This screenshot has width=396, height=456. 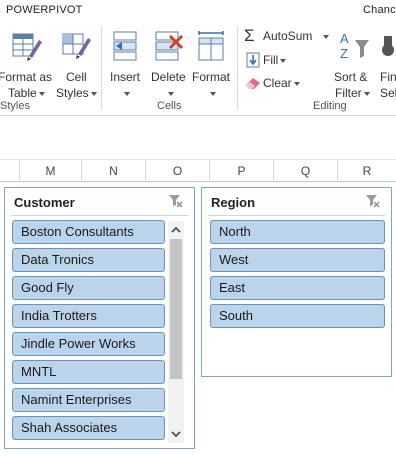 What do you see at coordinates (27, 47) in the screenshot?
I see `format-as-table-icon` at bounding box center [27, 47].